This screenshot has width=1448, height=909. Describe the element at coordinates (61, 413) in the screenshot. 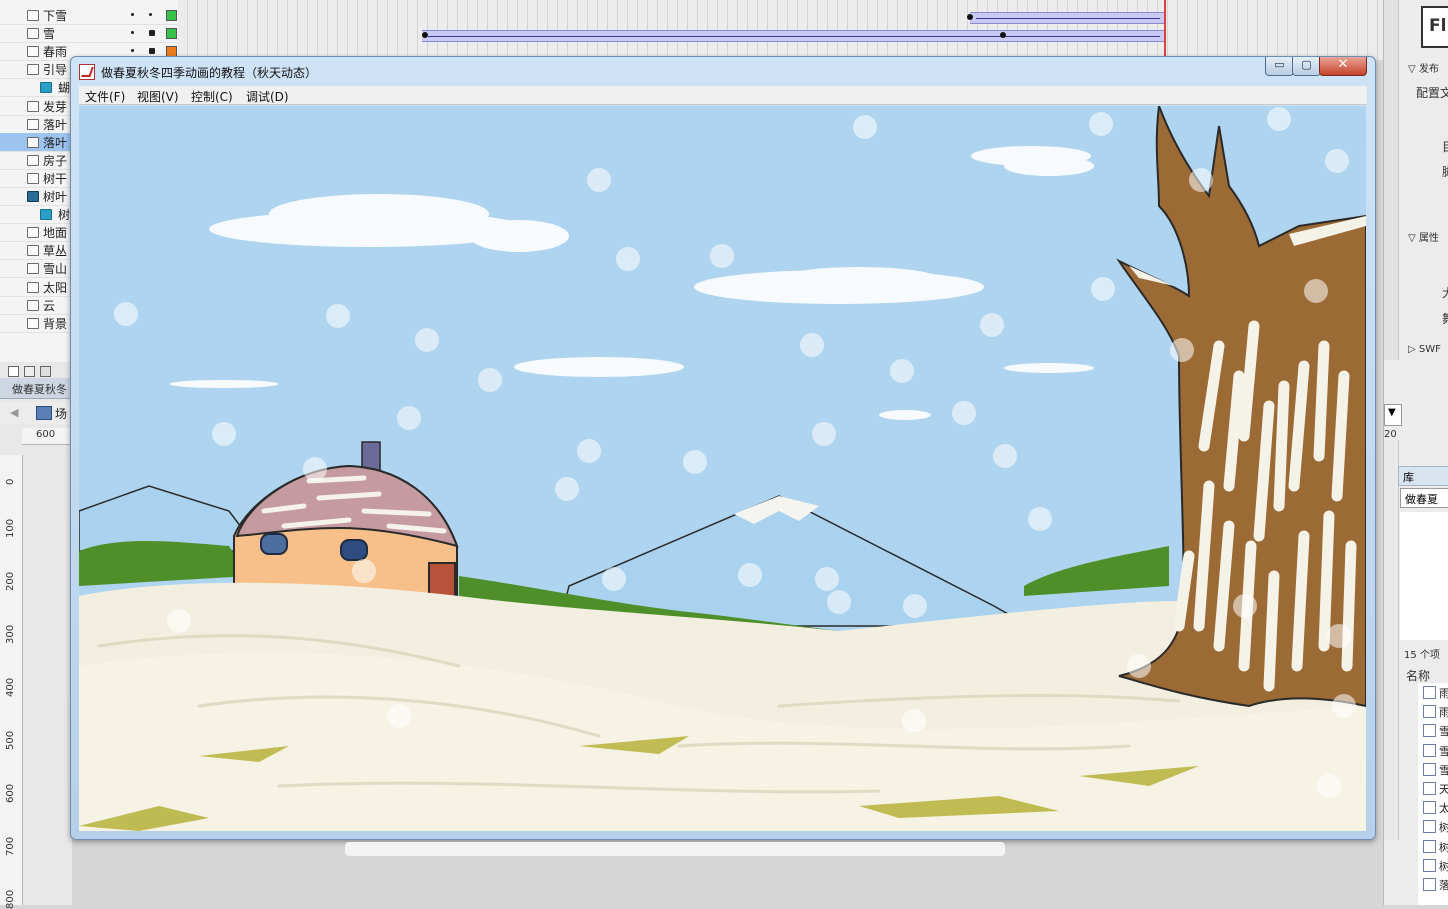

I see `scene-label: 场` at that location.